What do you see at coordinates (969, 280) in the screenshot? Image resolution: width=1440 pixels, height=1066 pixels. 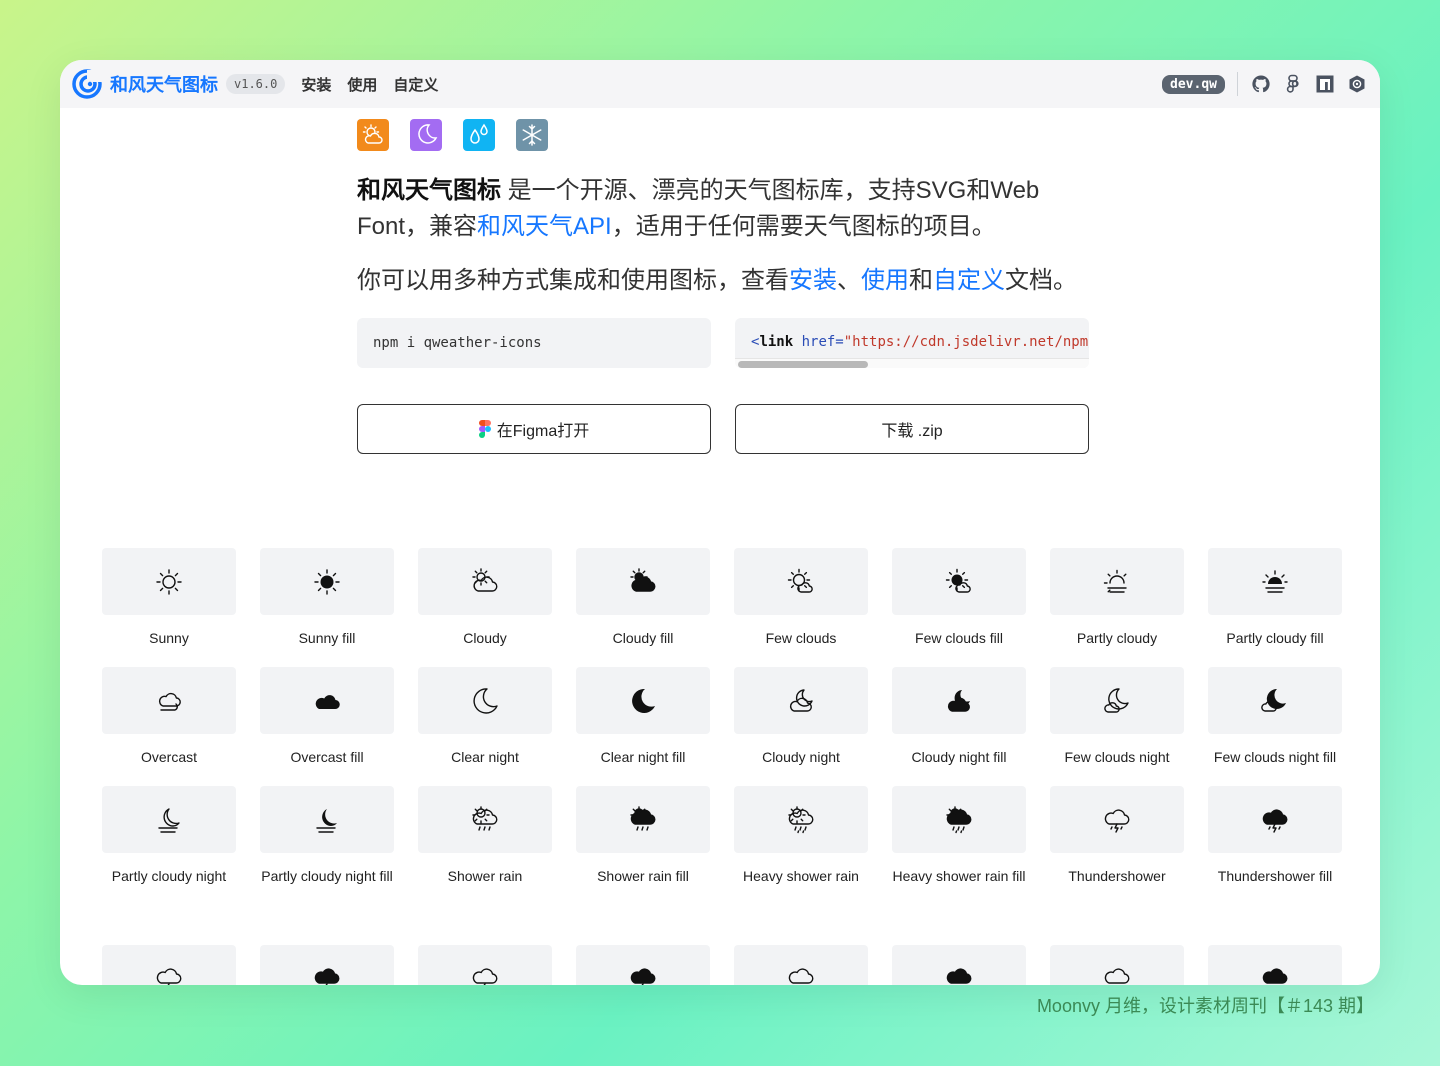 I see `customize-doc-link: 自定义` at bounding box center [969, 280].